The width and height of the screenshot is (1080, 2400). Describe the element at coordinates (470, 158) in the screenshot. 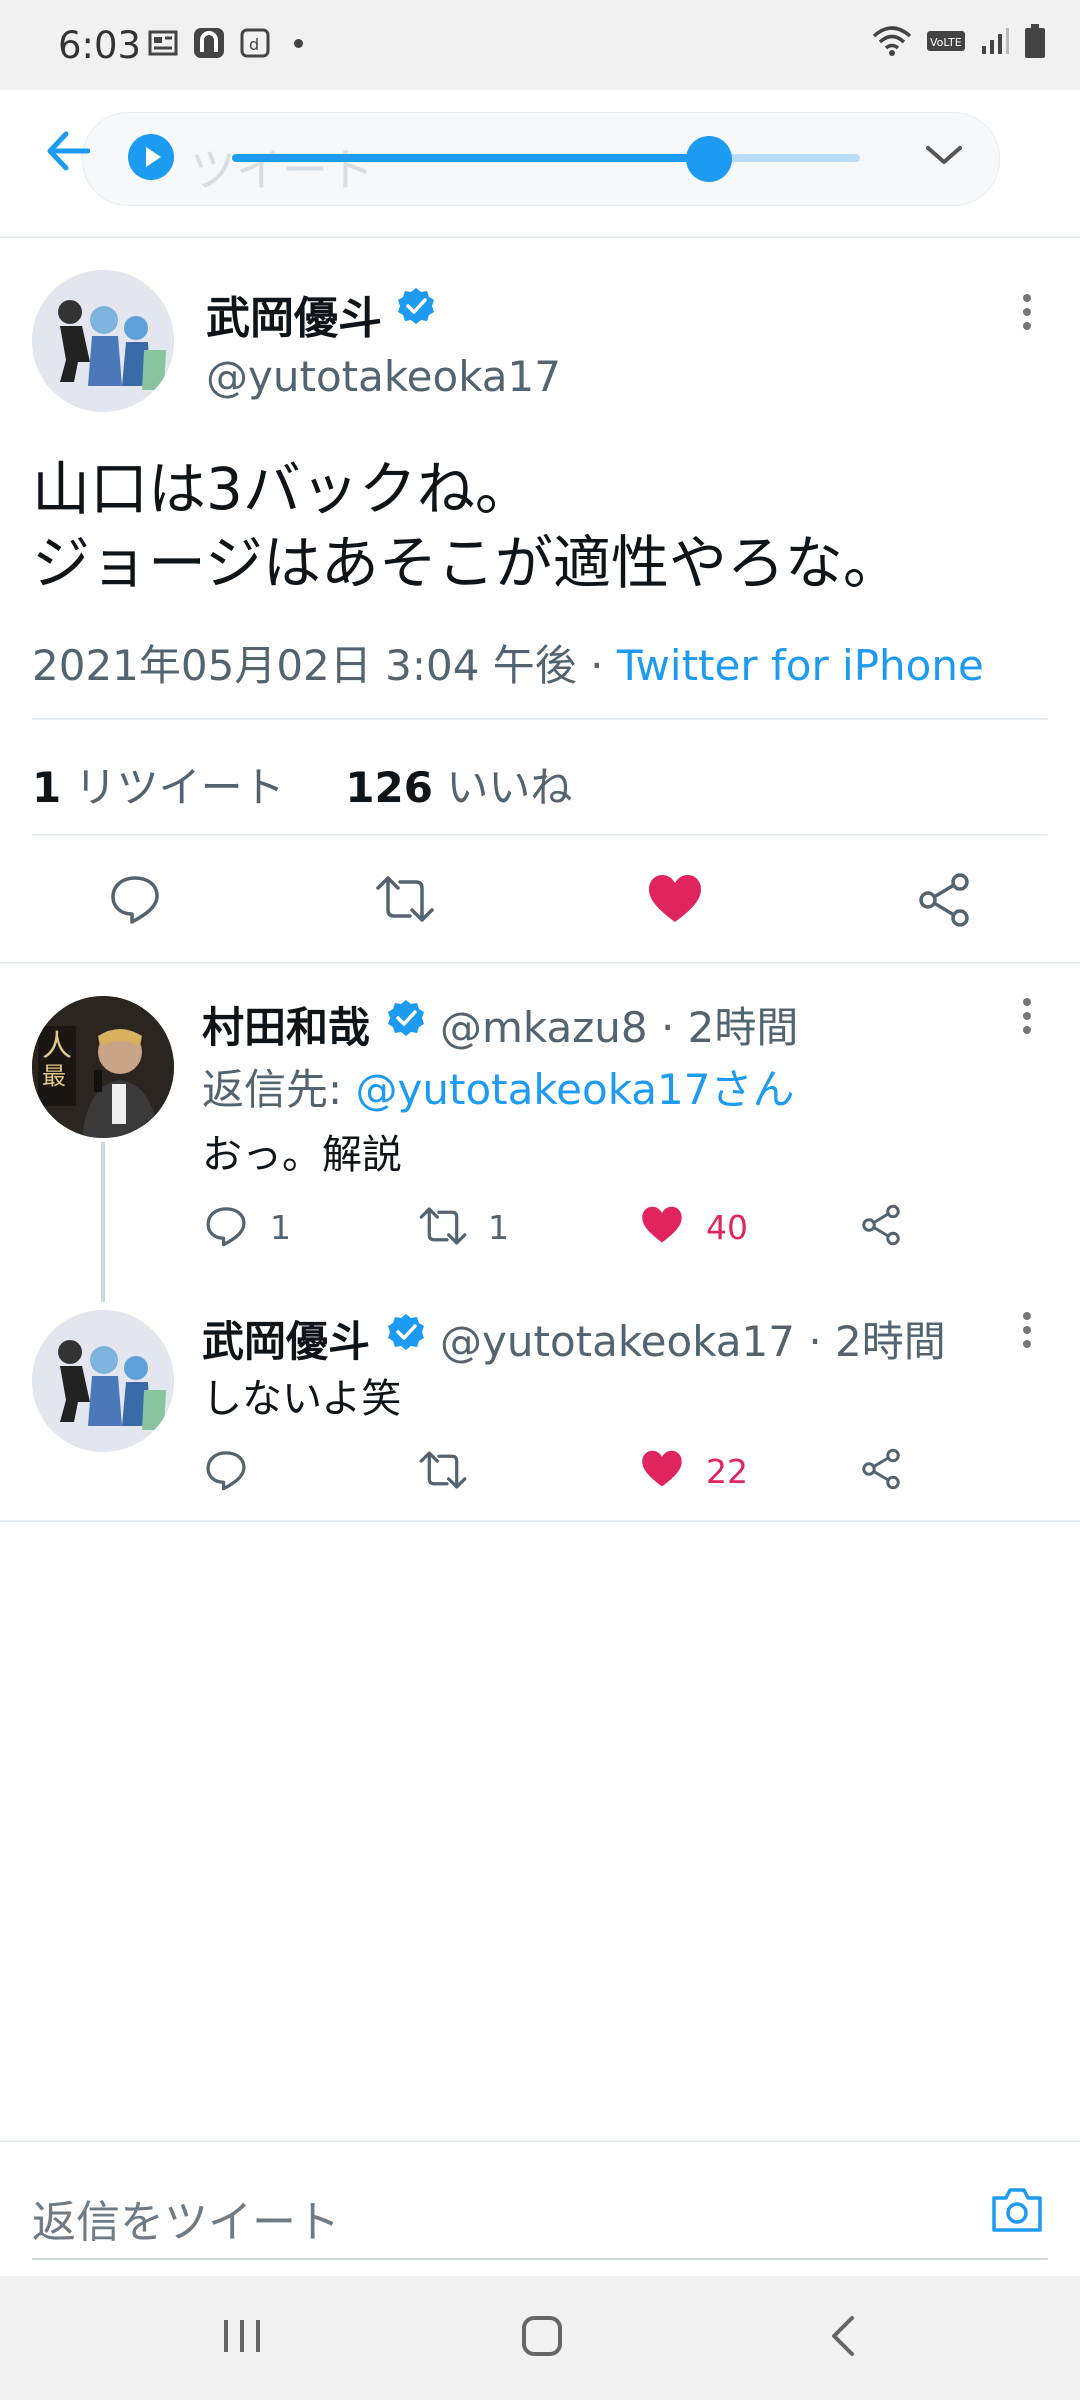

I see `player-progress` at that location.